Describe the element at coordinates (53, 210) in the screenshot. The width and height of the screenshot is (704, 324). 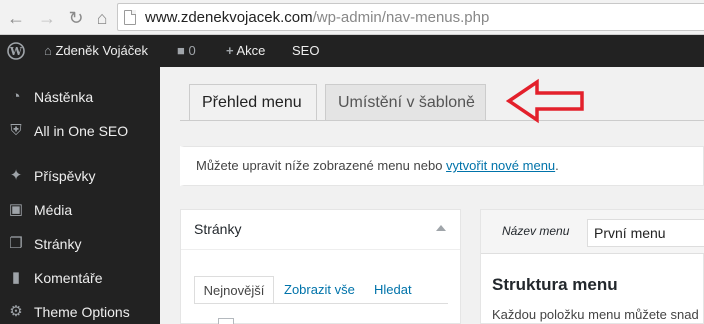
I see `sidebar-item-label: Média` at that location.